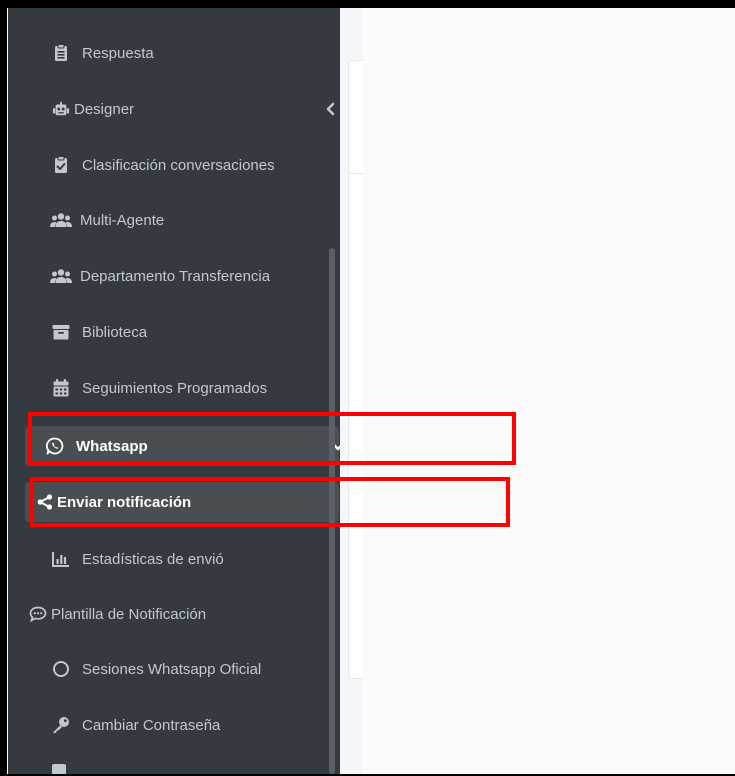 The height and width of the screenshot is (776, 735). Describe the element at coordinates (118, 53) in the screenshot. I see `sidebar-item-label: Respuesta` at that location.